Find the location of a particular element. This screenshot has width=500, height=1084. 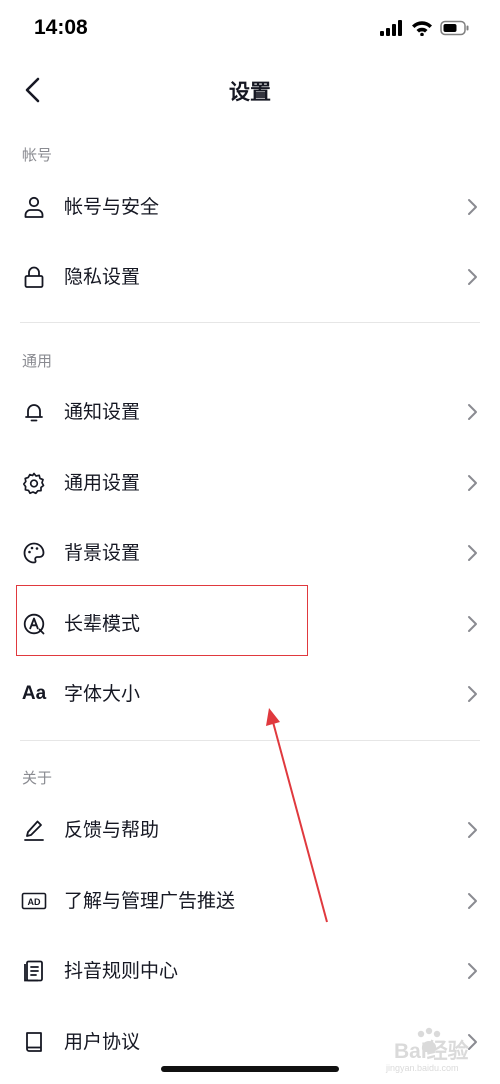

ad-icon: AD is located at coordinates (34, 901).